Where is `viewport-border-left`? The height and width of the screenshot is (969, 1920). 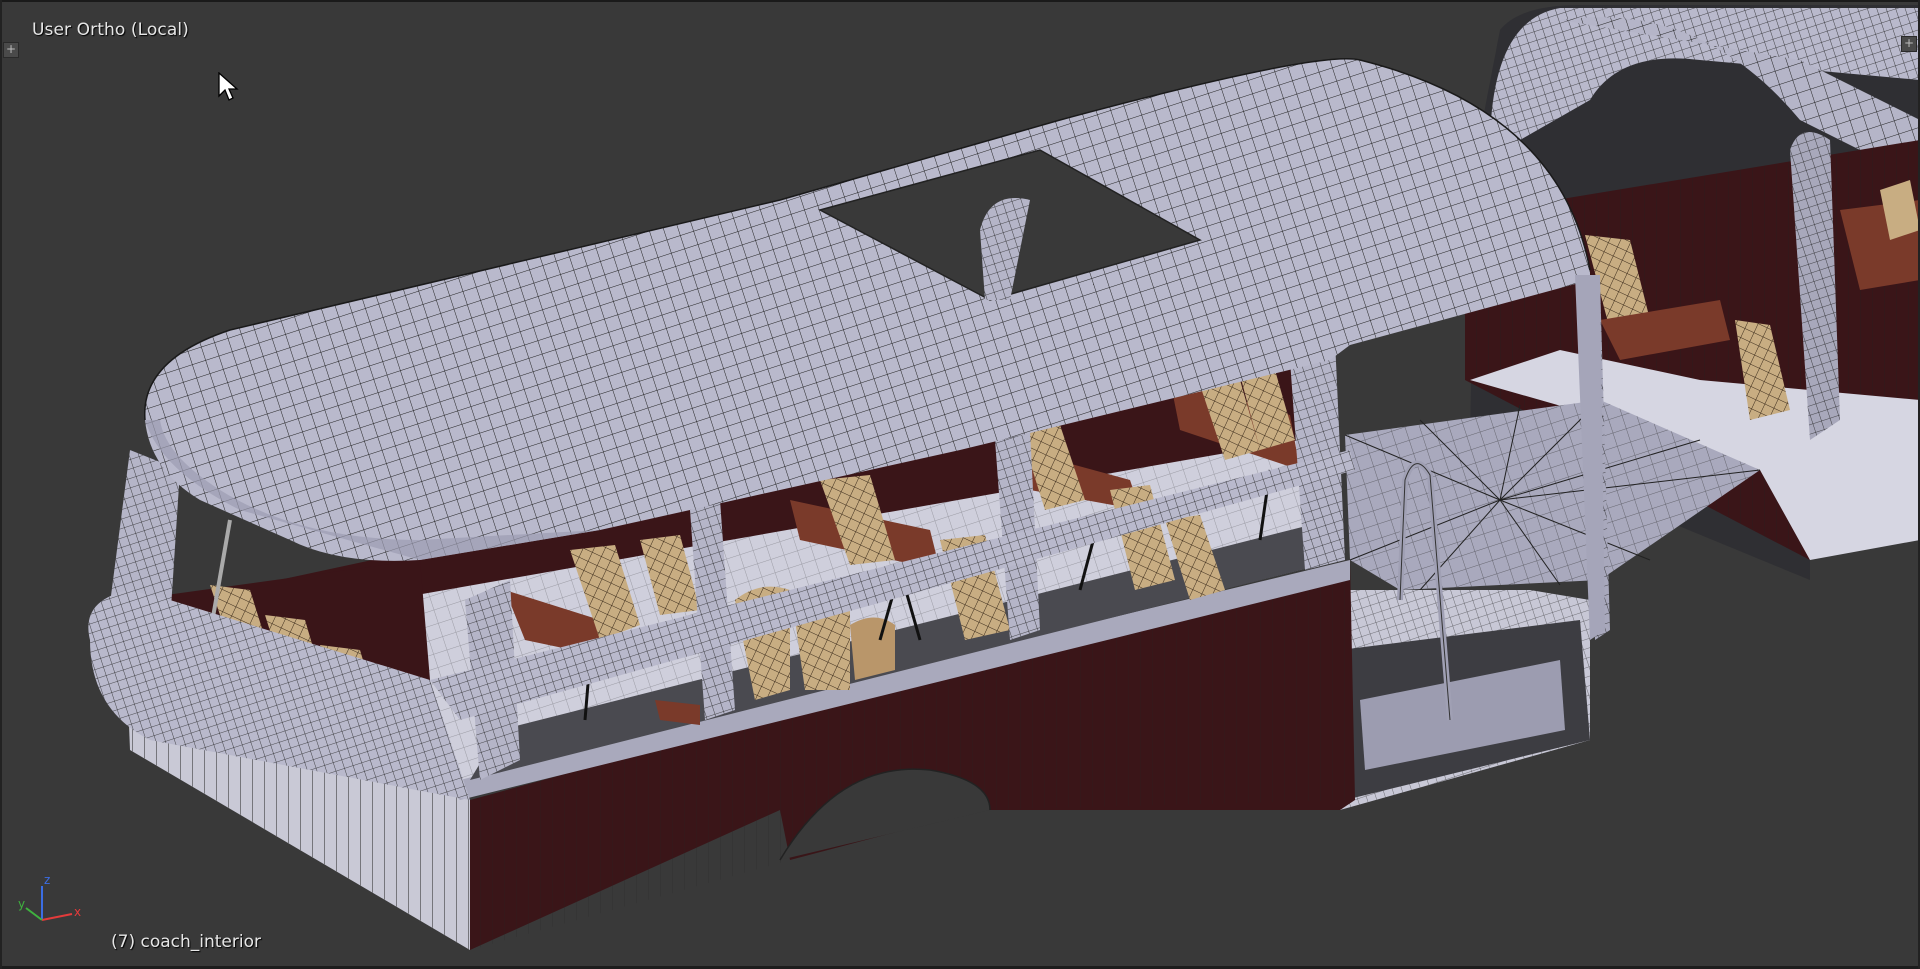
viewport-border-left is located at coordinates (1, 484).